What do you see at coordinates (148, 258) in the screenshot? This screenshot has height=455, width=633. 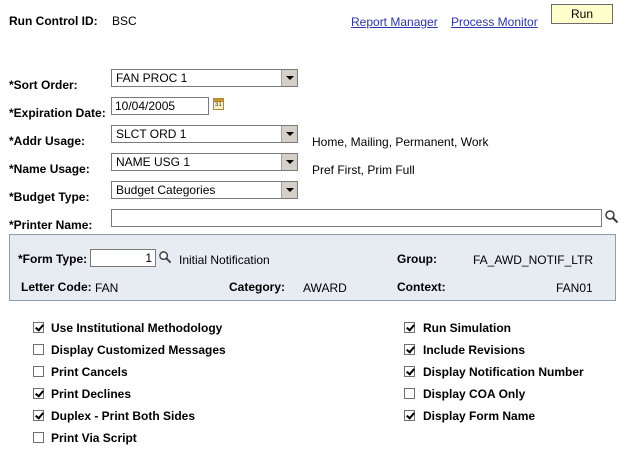 I see `form-type-value: 1` at bounding box center [148, 258].